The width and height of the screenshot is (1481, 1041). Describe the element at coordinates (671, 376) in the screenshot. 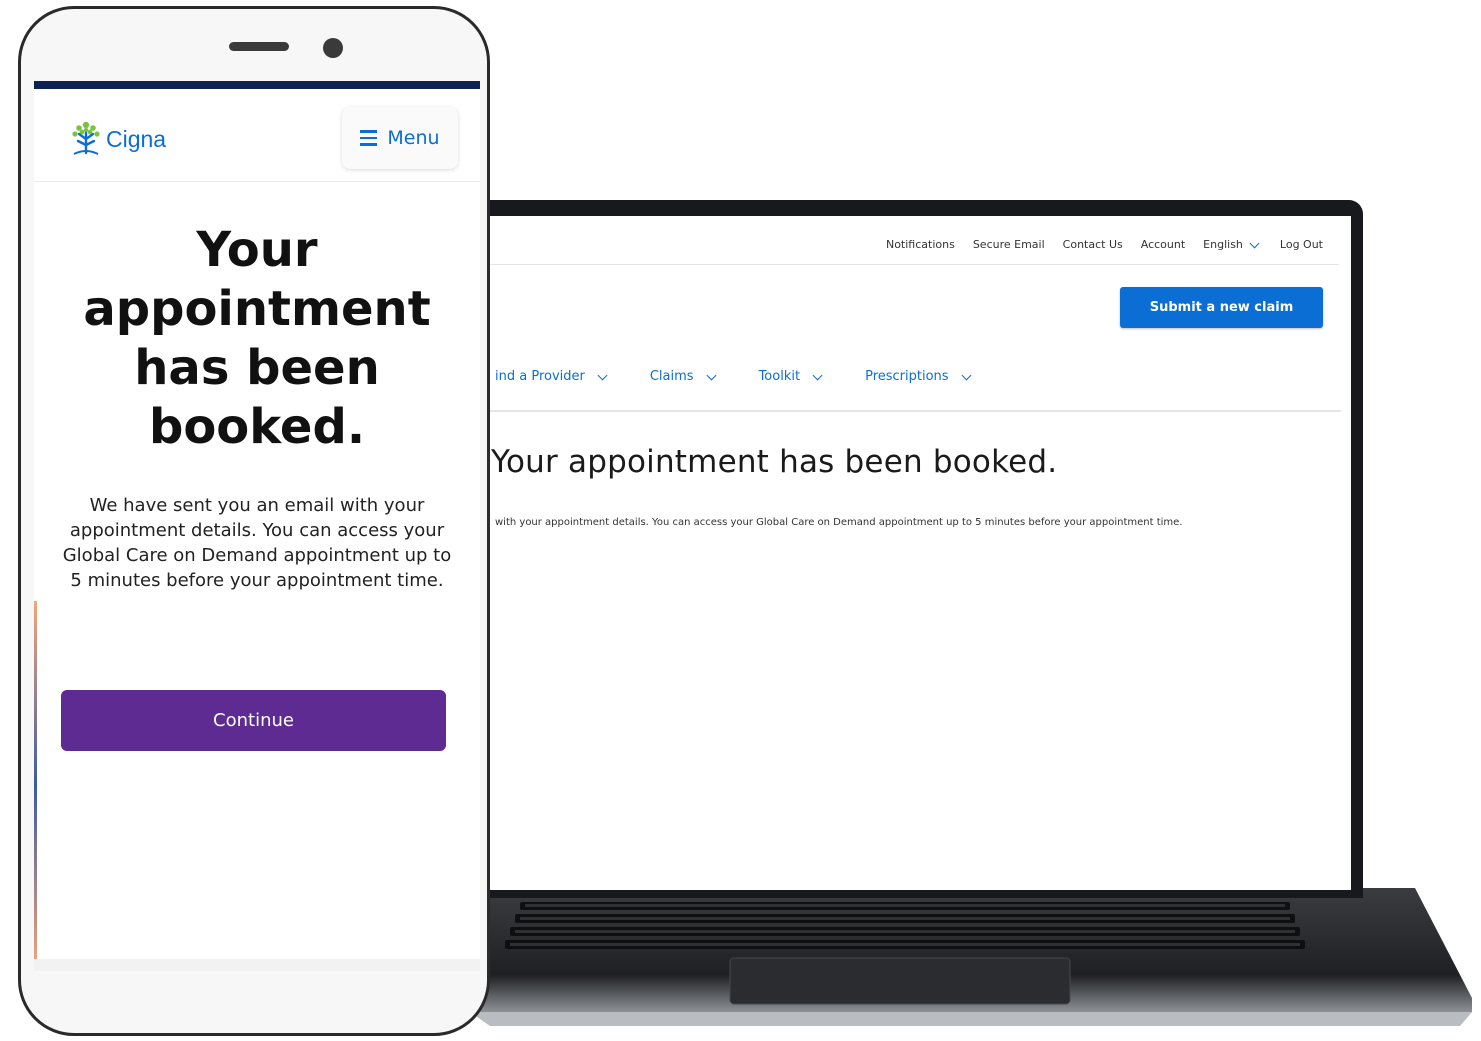

I see `nav-label: Claims` at that location.